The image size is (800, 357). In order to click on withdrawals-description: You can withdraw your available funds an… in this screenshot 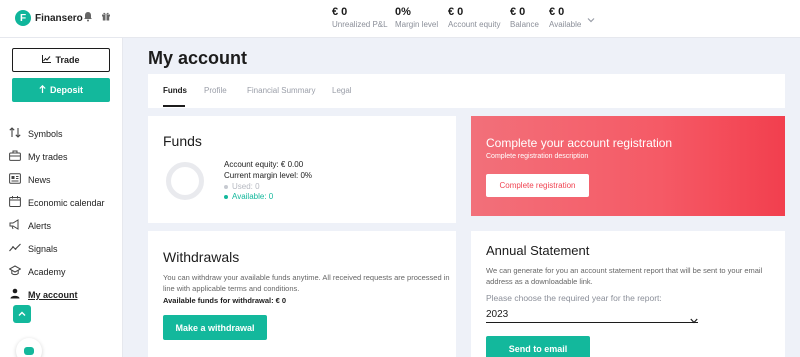, I will do `click(306, 283)`.